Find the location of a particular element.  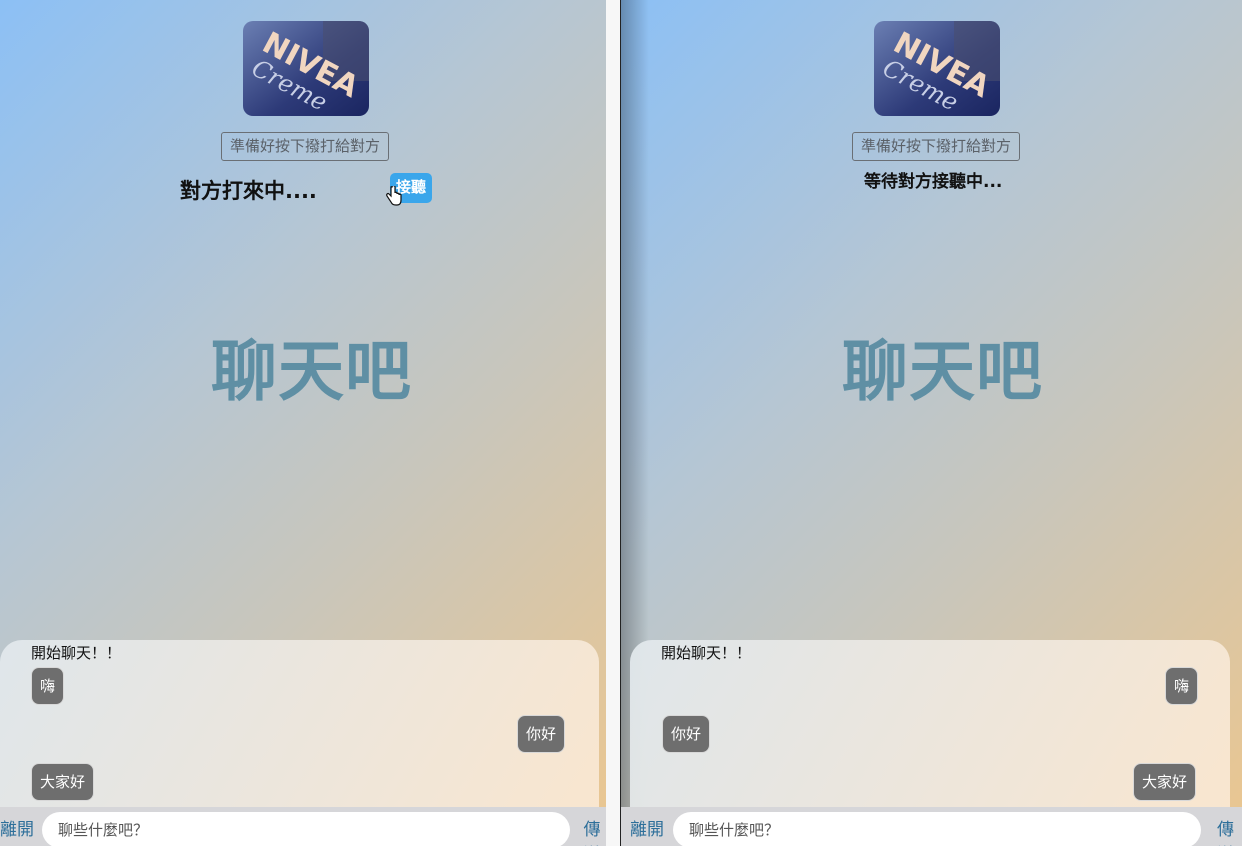

hand-pointer-cursor-icon is located at coordinates (394, 197).